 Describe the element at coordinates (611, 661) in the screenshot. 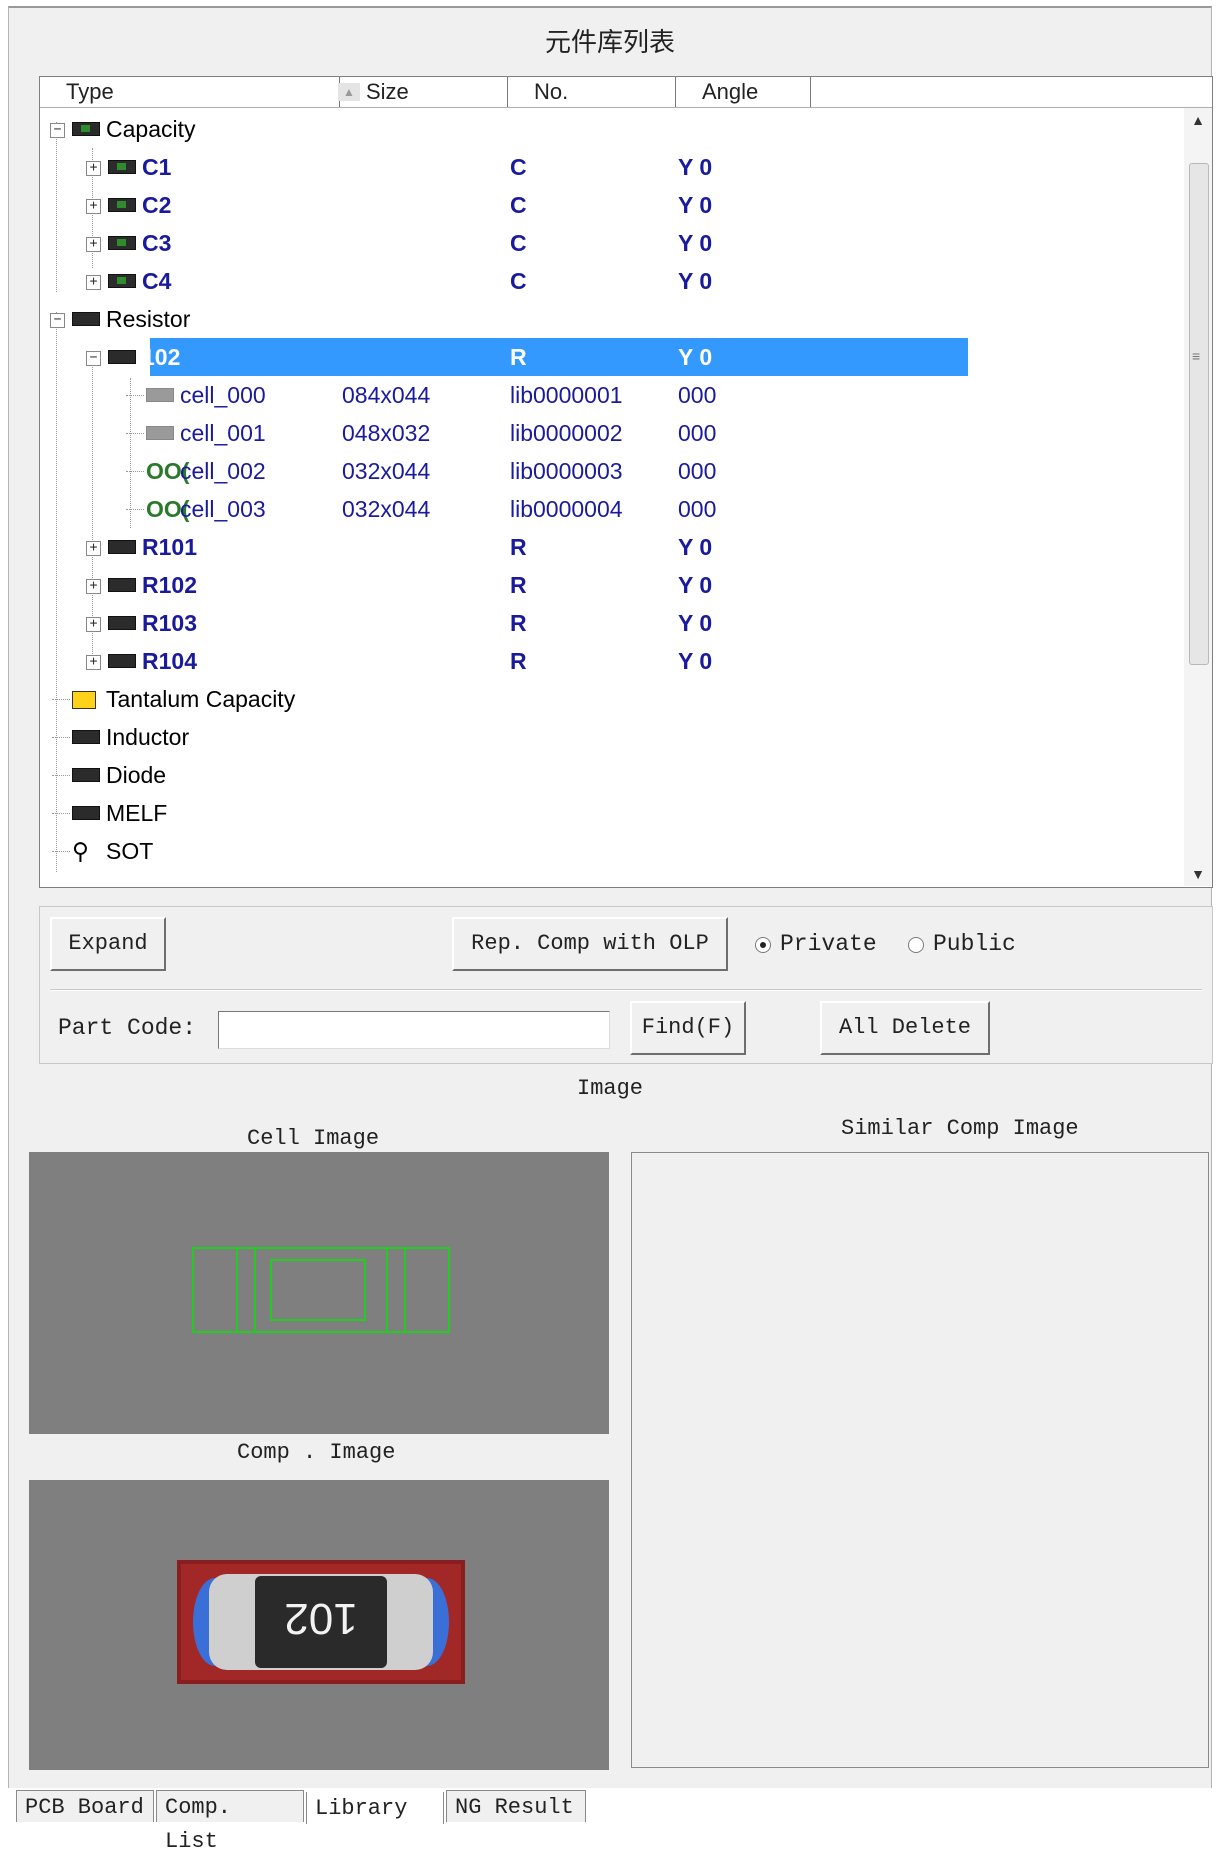

I see `tree-part: + R104 R Y 0` at that location.